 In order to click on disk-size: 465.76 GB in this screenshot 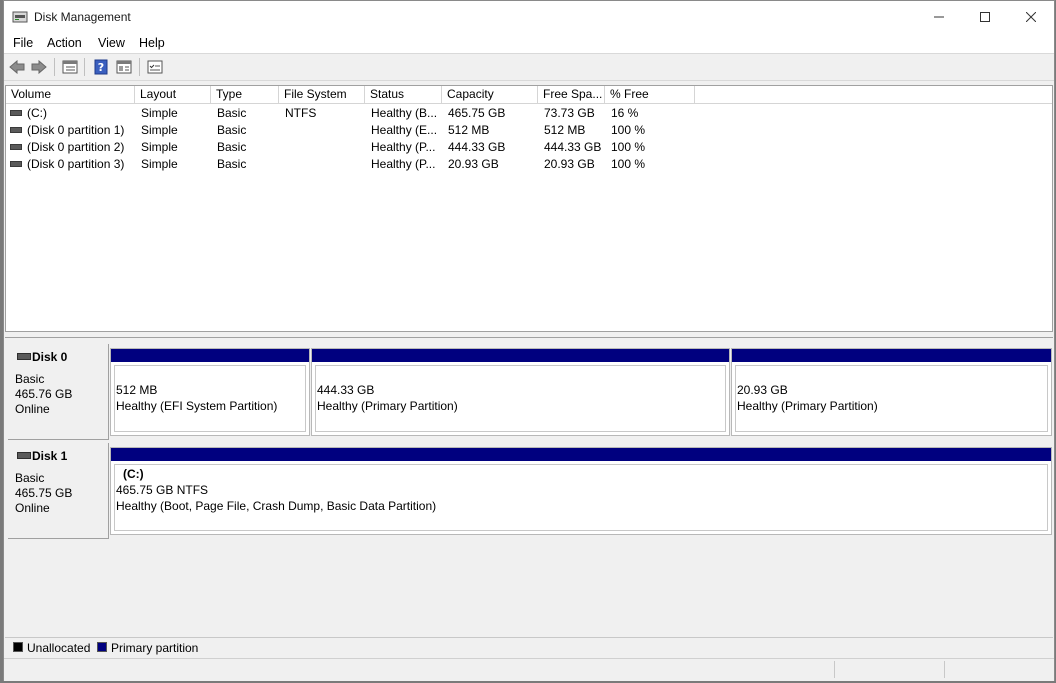, I will do `click(44, 394)`.